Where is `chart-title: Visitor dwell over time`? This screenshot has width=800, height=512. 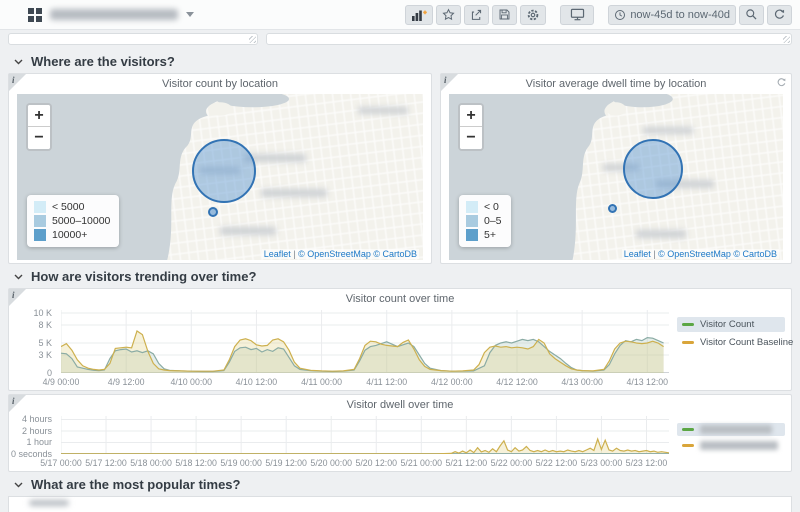 chart-title: Visitor dwell over time is located at coordinates (400, 405).